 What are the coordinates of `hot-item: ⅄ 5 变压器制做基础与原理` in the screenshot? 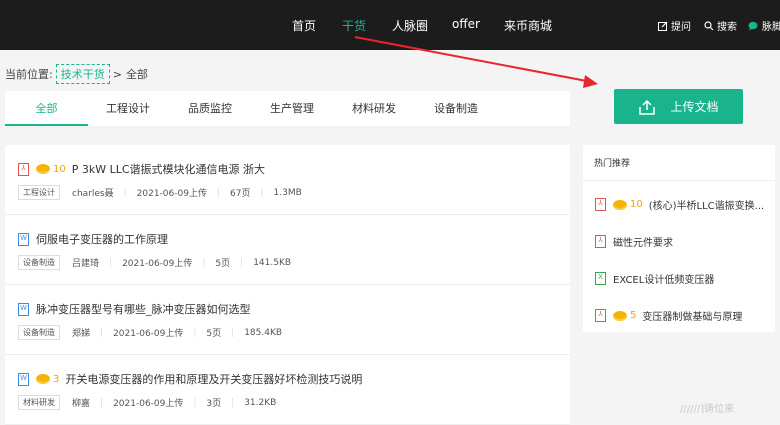 It's located at (685, 315).